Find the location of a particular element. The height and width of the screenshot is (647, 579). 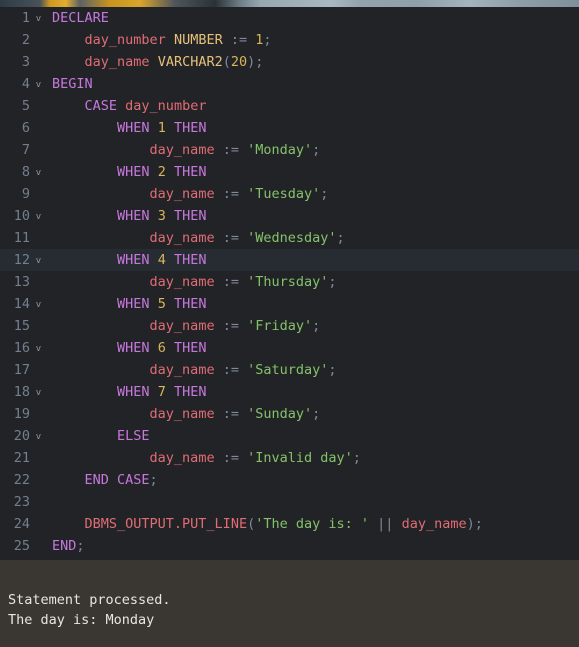

code-line: 23 is located at coordinates (289, 502).